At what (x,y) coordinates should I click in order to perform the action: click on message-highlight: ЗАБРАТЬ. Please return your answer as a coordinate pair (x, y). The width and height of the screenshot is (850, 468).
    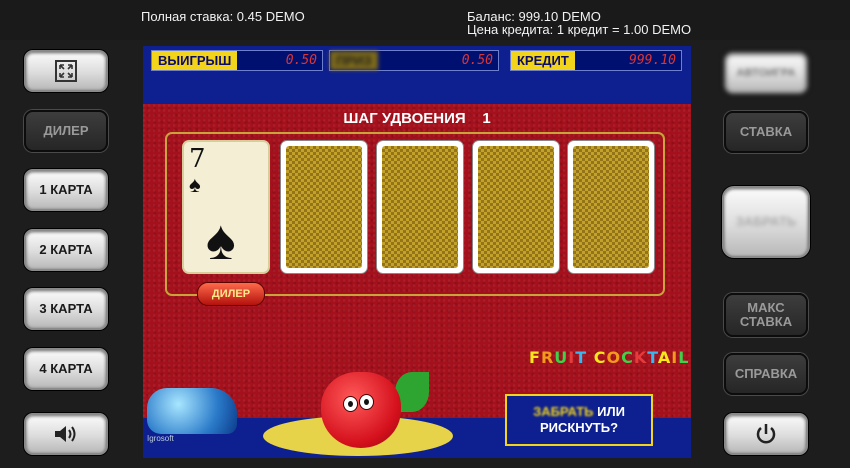
    Looking at the image, I should click on (563, 411).